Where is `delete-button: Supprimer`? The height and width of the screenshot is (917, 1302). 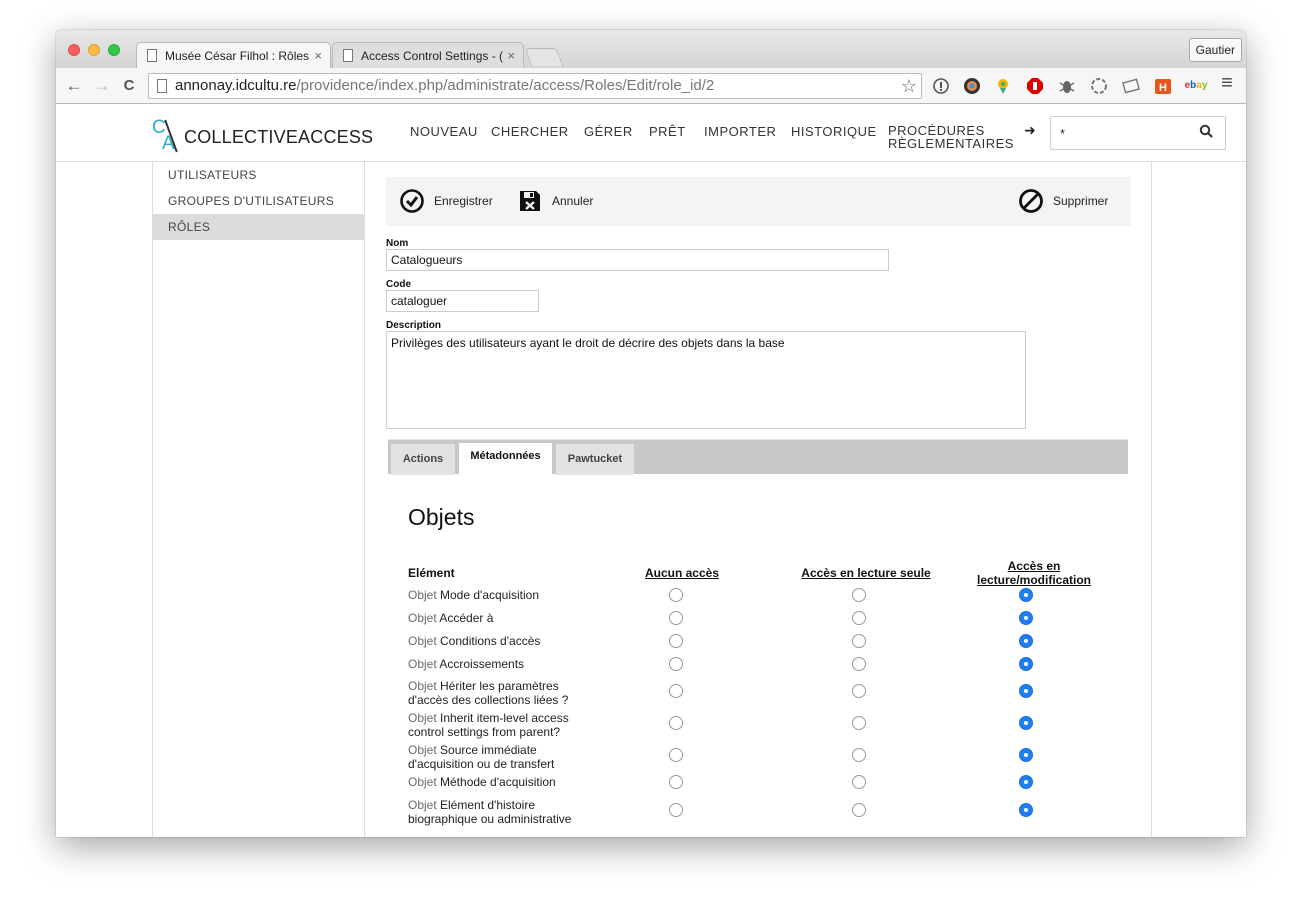 delete-button: Supprimer is located at coordinates (1069, 202).